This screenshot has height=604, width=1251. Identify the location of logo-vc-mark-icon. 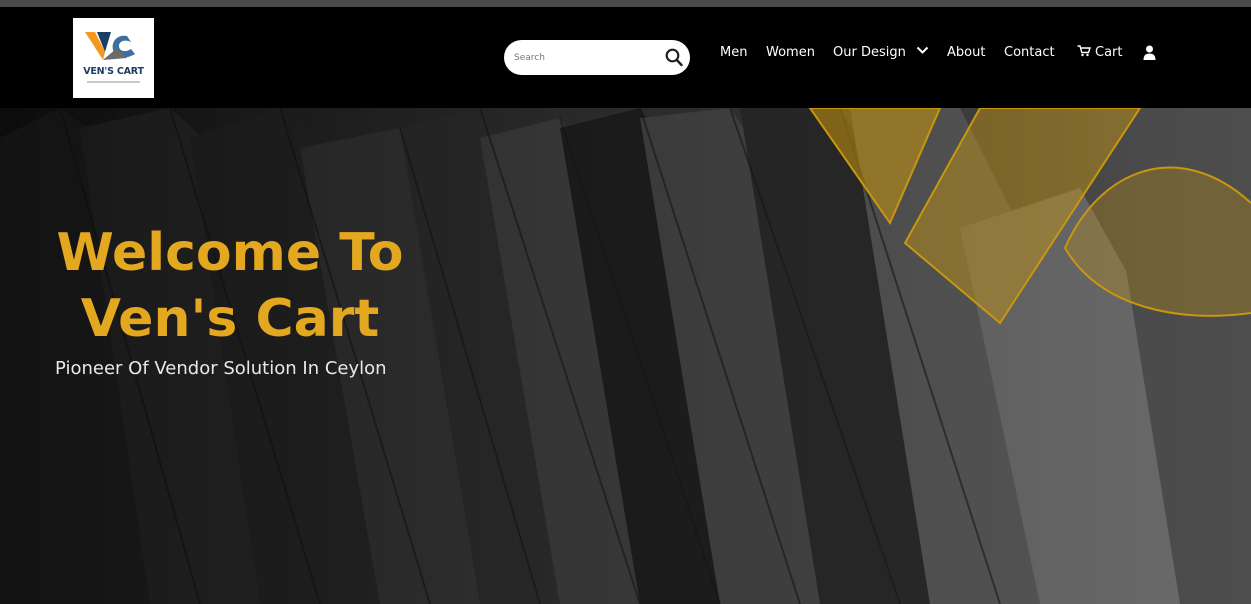
(110, 46).